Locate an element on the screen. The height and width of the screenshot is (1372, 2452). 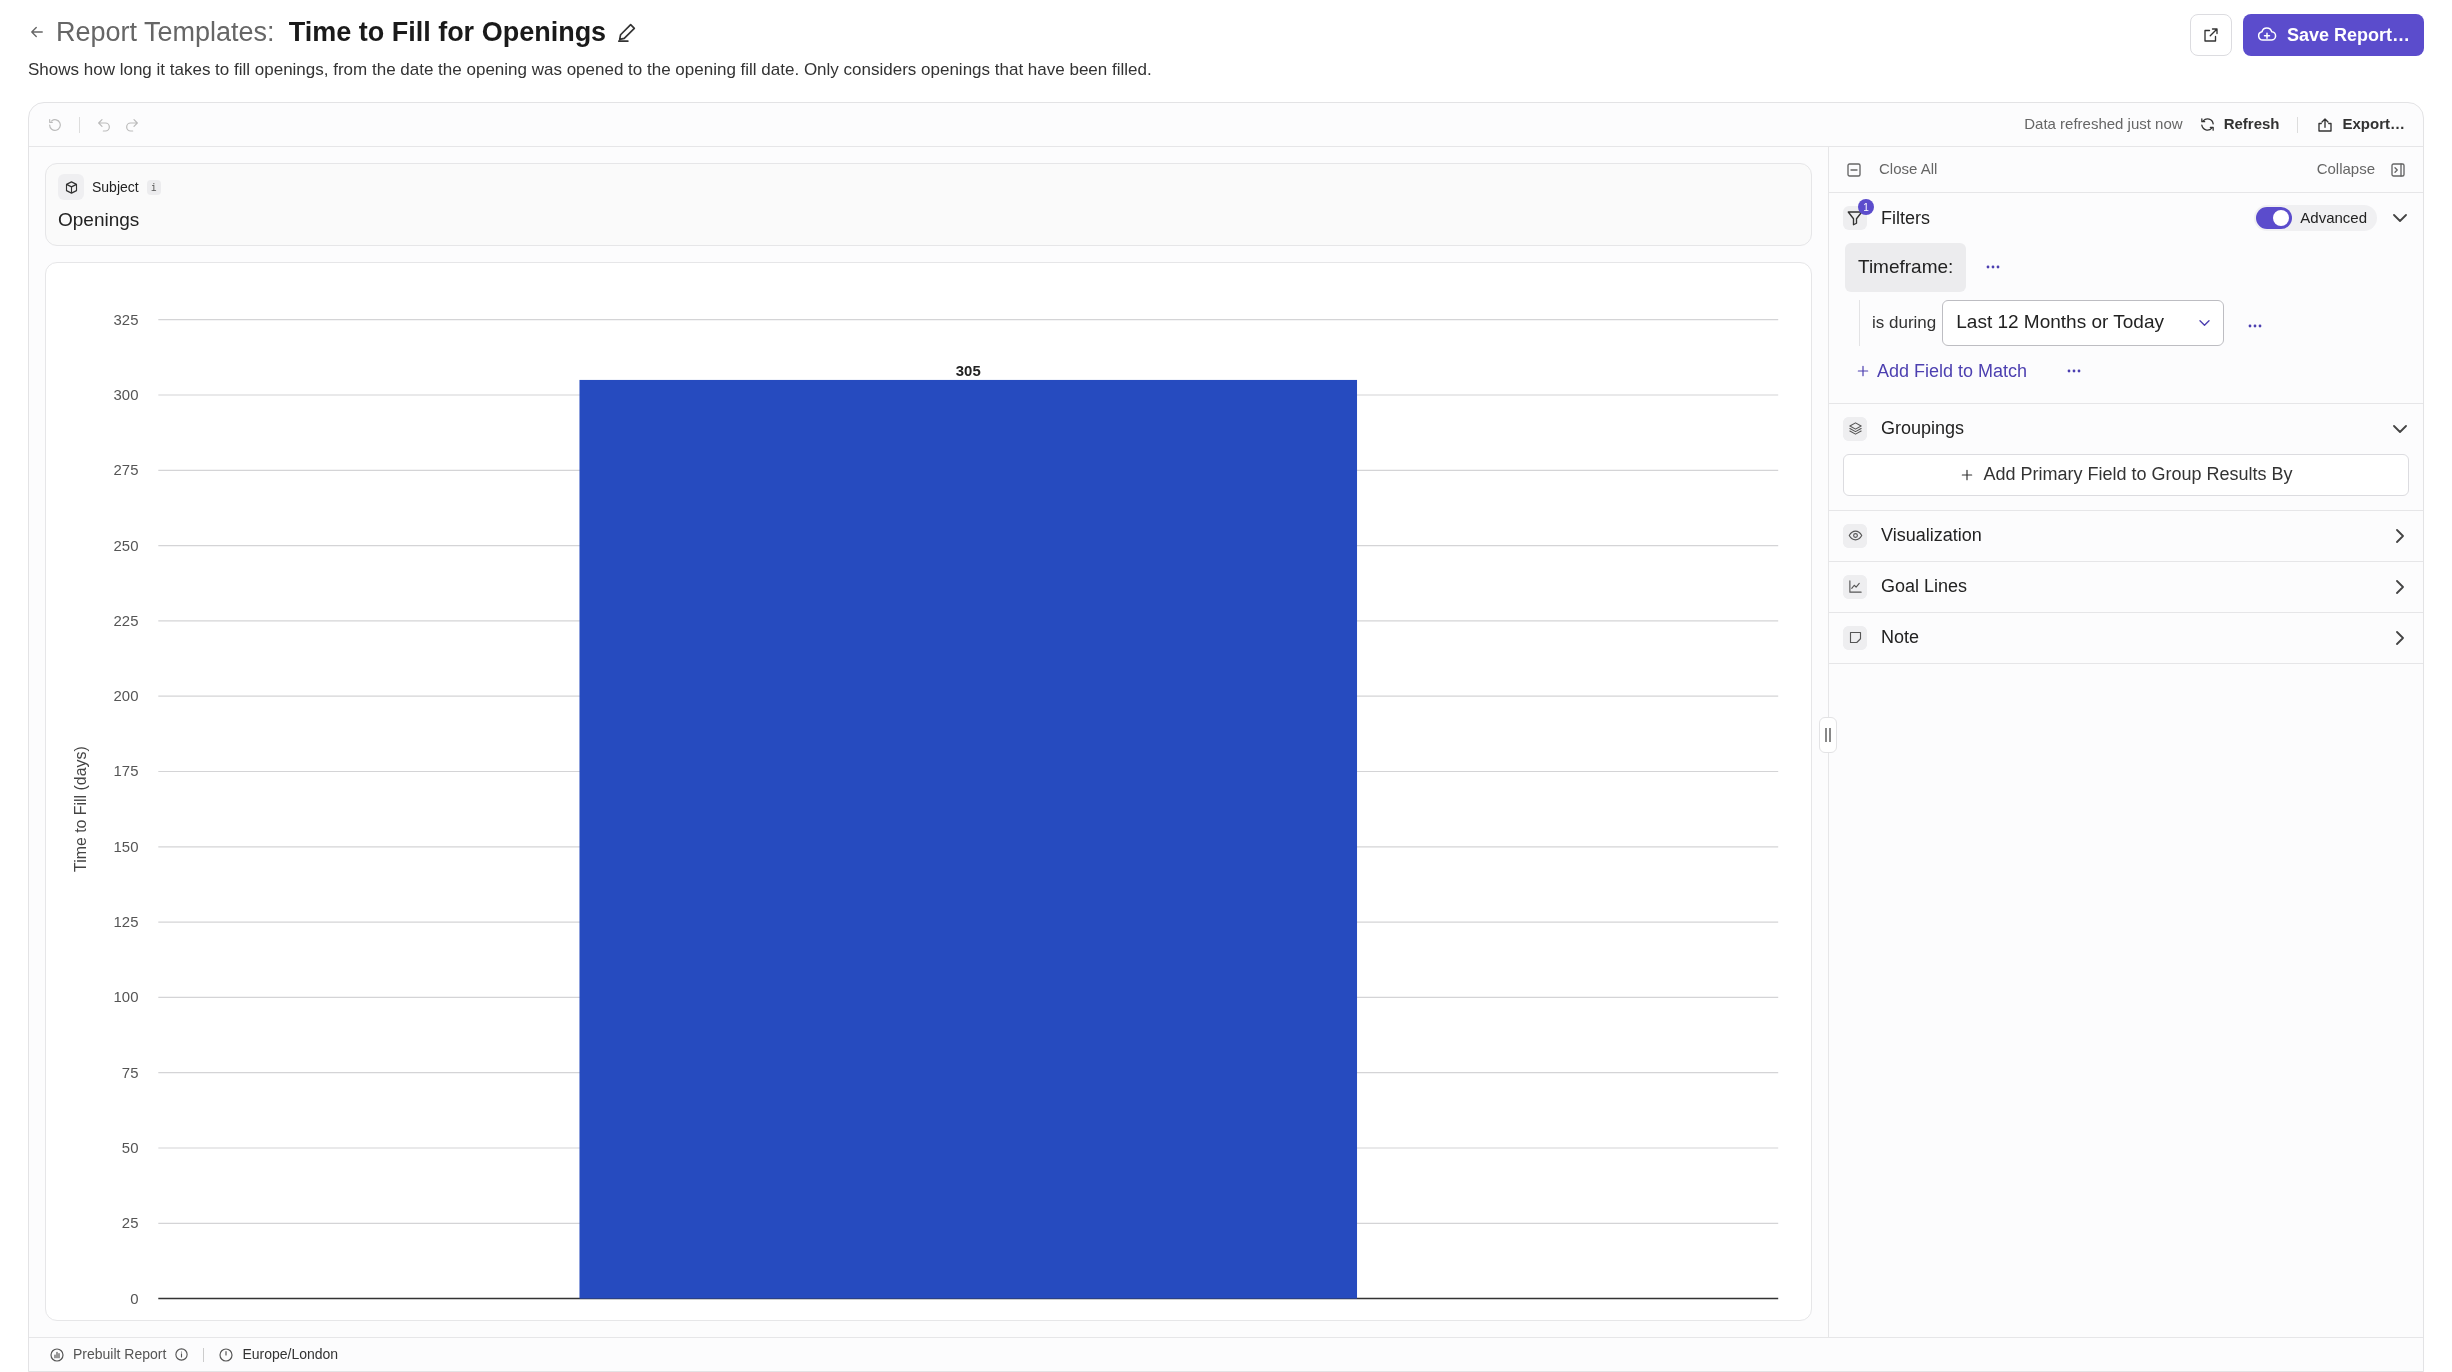
add-grouping-button: Add Primary Field to Group Results By is located at coordinates (2126, 474).